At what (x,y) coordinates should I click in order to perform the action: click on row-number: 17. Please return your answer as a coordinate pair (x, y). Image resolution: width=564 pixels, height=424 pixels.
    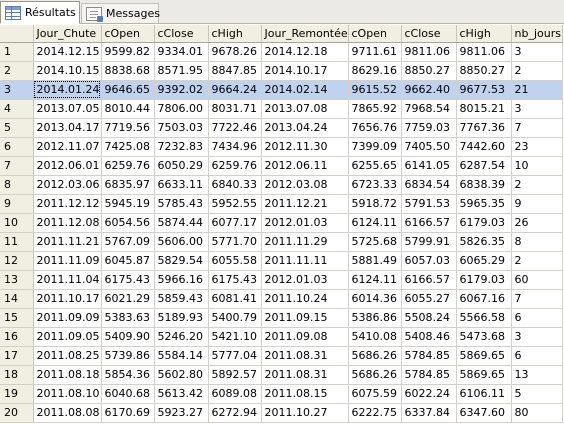
    Looking at the image, I should click on (17, 356).